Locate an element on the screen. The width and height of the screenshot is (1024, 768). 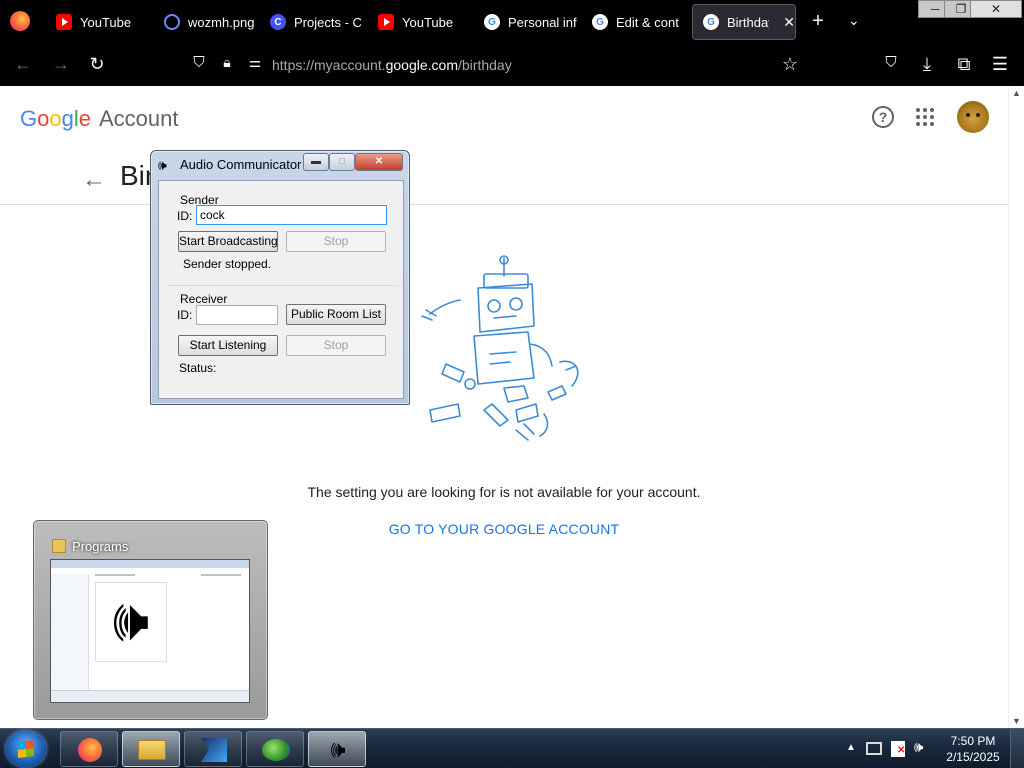
receiver-status-label: Status: is located at coordinates (198, 368).